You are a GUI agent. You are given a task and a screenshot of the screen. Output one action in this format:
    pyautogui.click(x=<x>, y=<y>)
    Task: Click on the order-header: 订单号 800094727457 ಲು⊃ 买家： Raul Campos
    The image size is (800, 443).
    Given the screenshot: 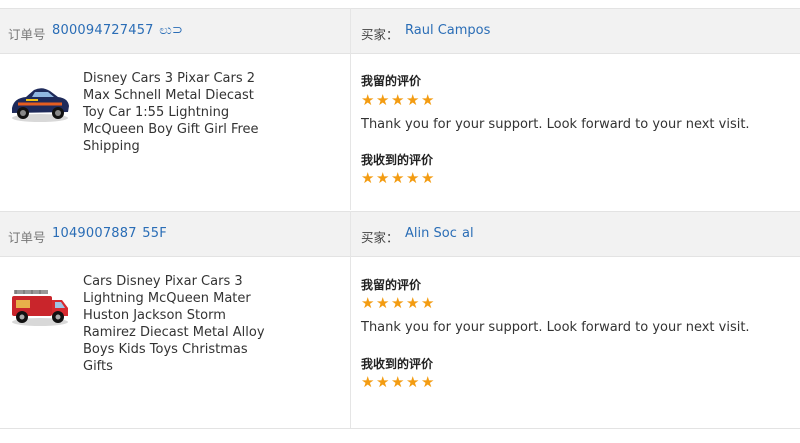 What is the action you would take?
    pyautogui.click(x=400, y=31)
    